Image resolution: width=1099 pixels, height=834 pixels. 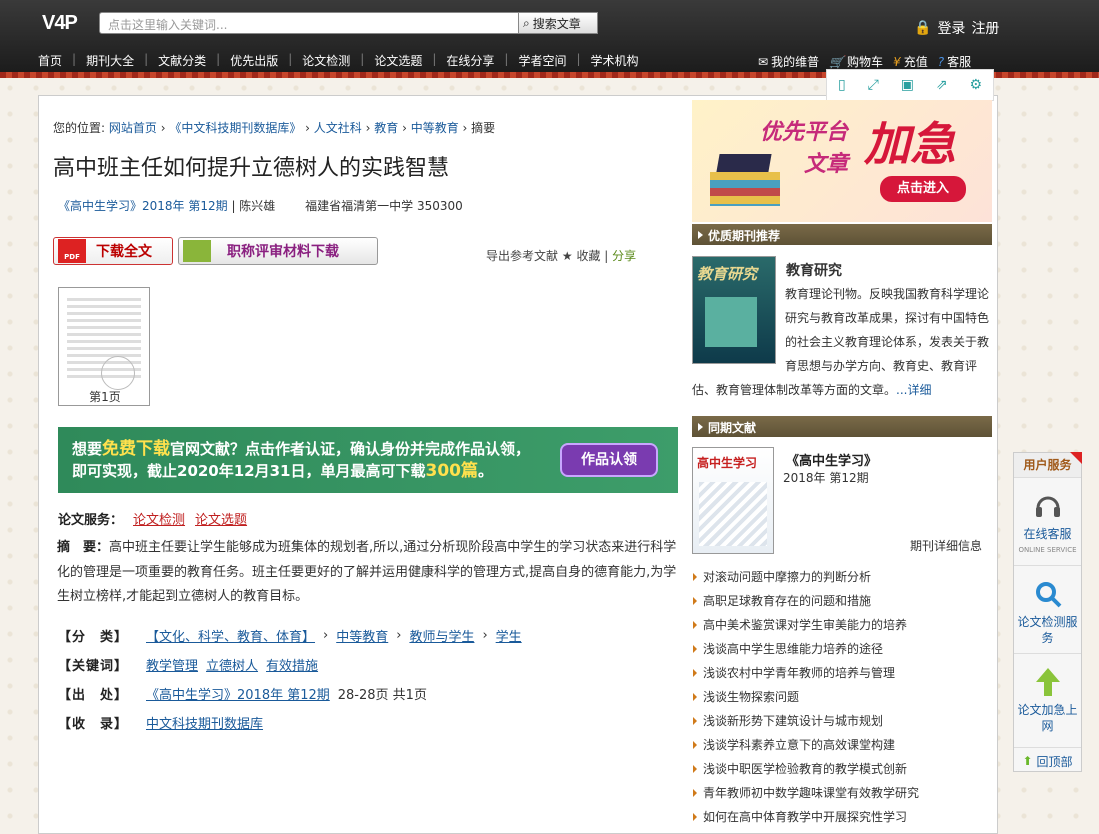 What do you see at coordinates (567, 256) in the screenshot?
I see `star-icon: ★` at bounding box center [567, 256].